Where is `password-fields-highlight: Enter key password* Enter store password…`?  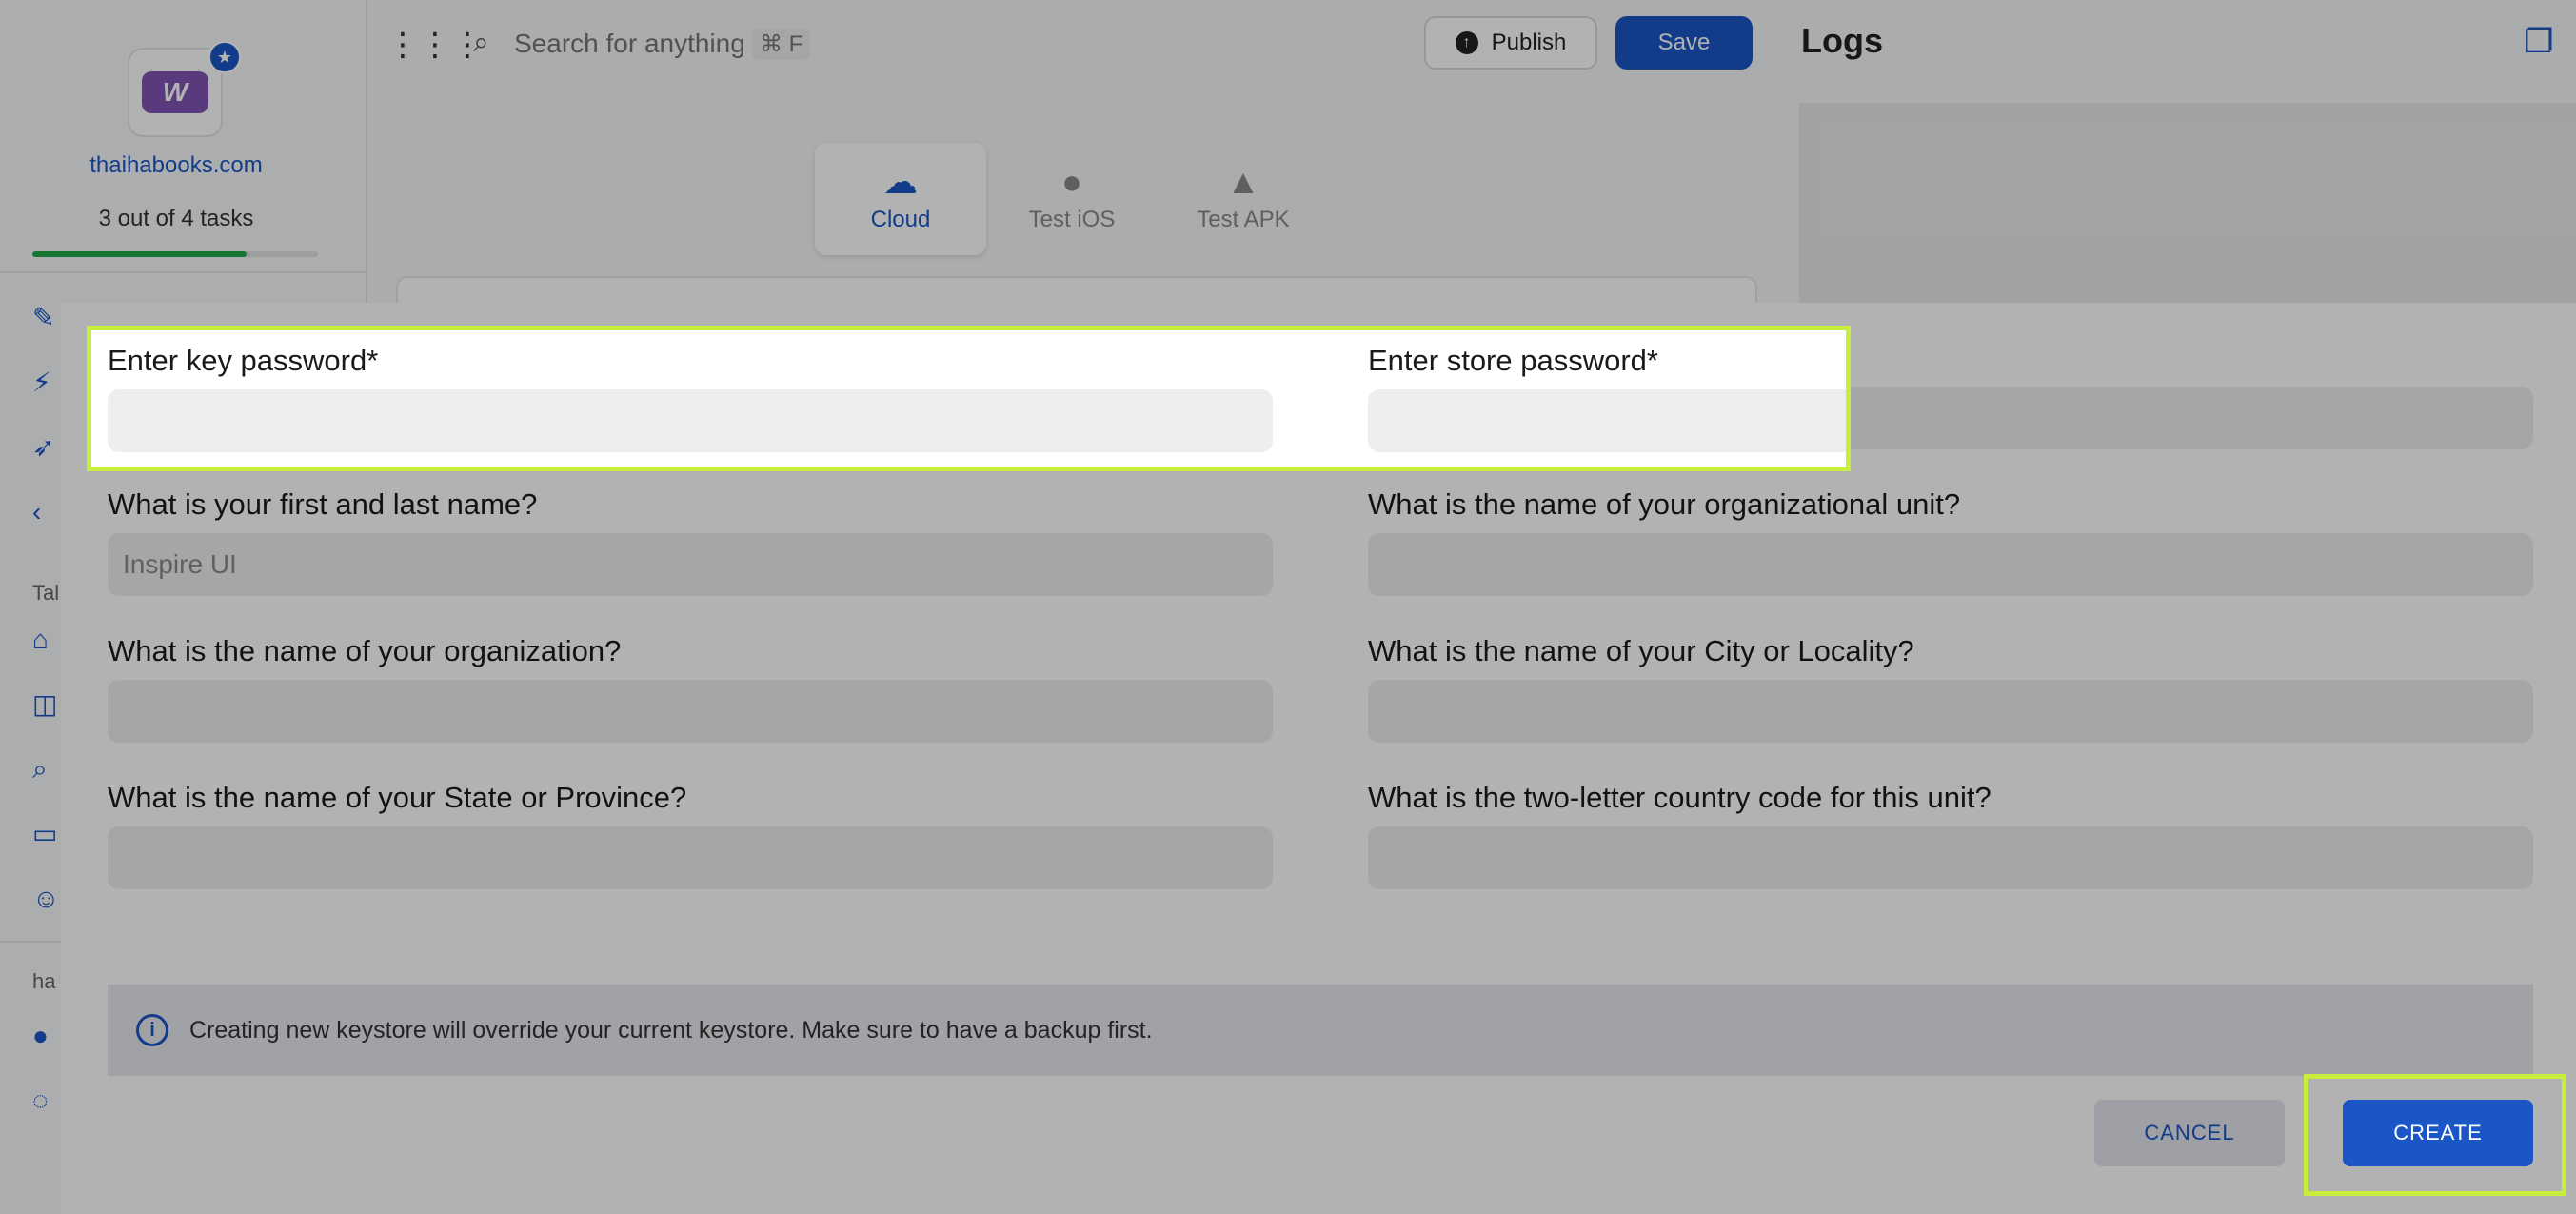 password-fields-highlight: Enter key password* Enter store password… is located at coordinates (969, 398).